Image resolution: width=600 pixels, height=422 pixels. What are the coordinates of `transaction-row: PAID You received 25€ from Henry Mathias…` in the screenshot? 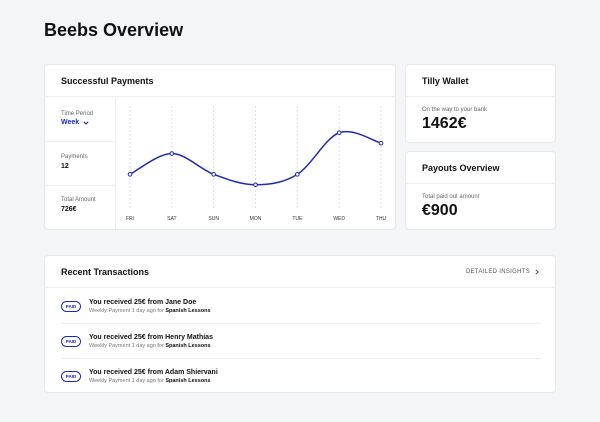 It's located at (301, 341).